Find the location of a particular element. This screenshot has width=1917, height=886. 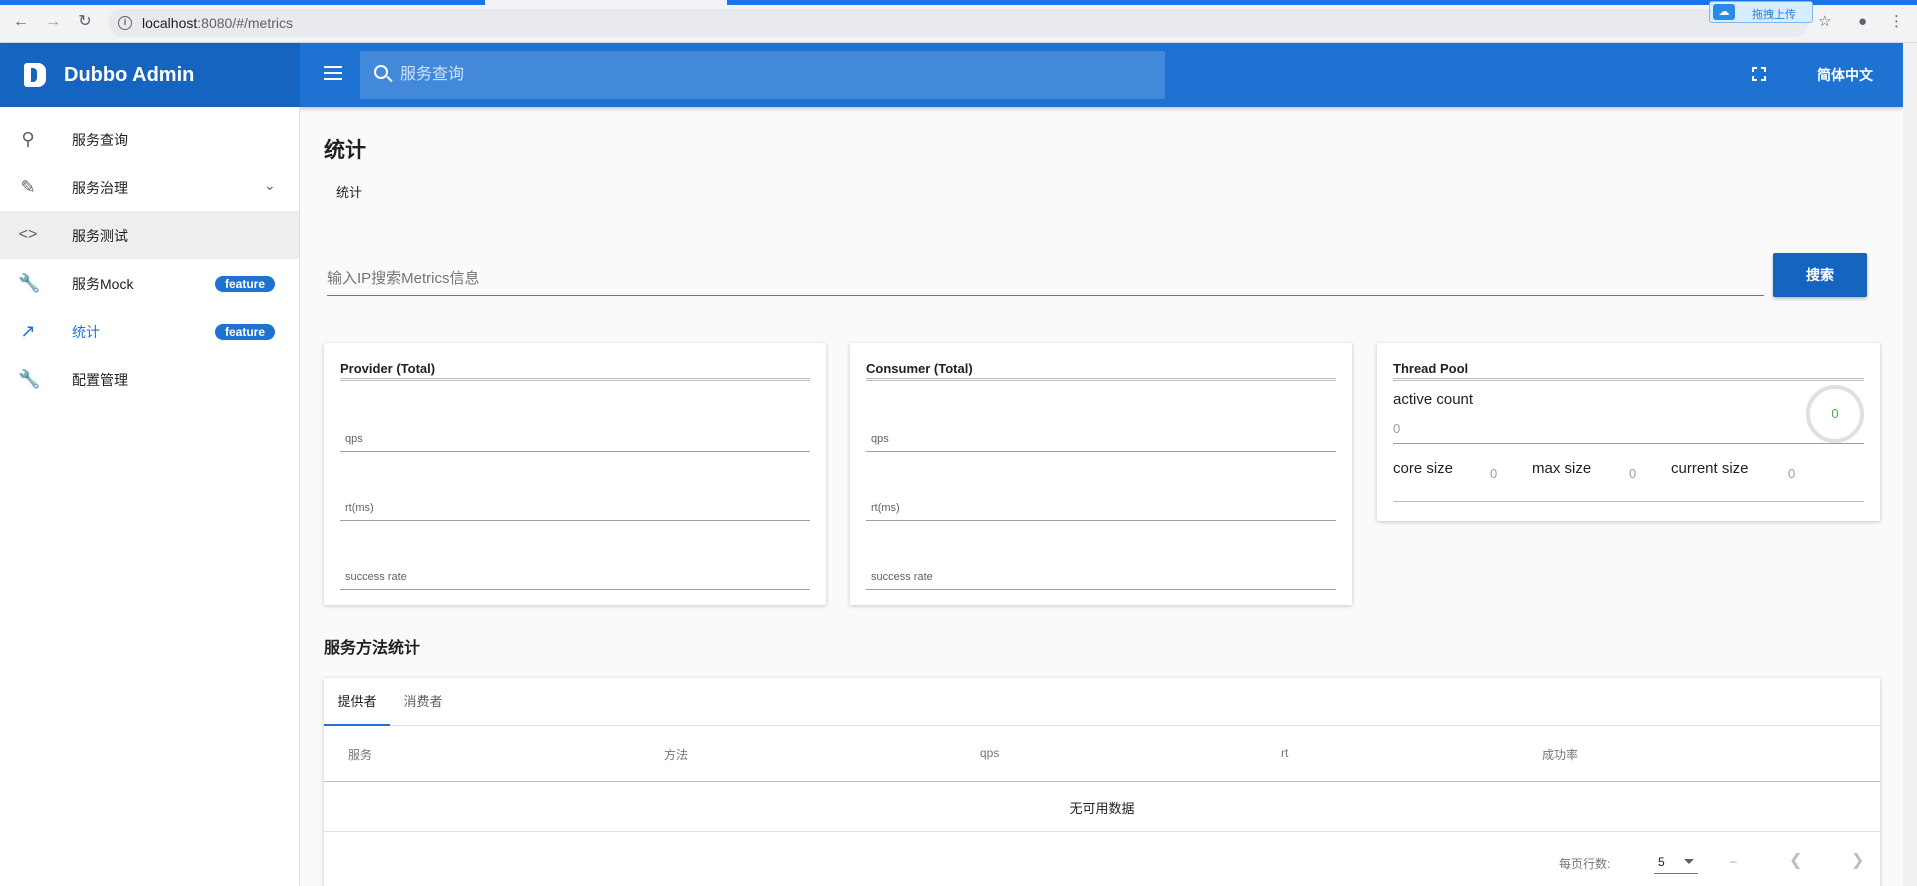

core-size-value: 0 is located at coordinates (1494, 473).